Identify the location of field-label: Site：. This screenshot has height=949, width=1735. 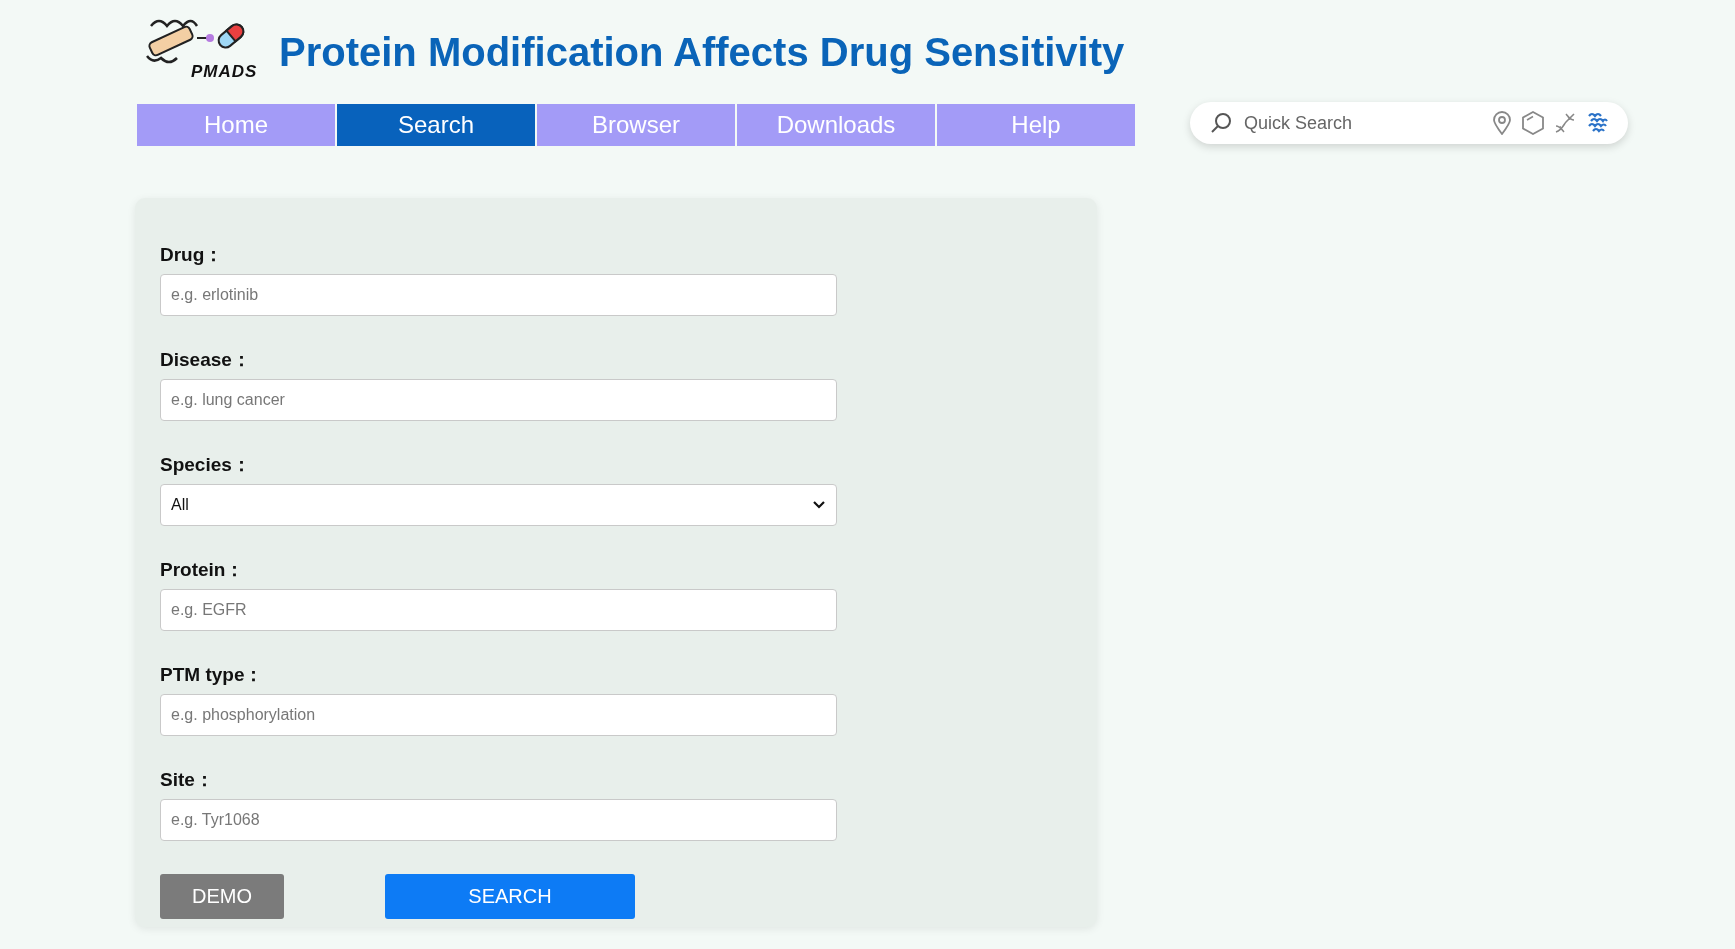
(187, 780).